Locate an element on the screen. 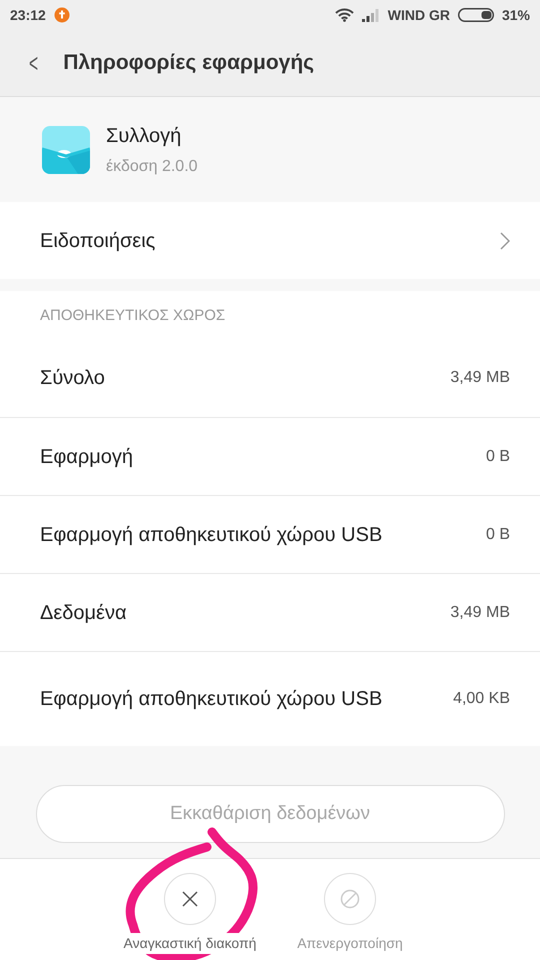 The width and height of the screenshot is (540, 960). app-name: Συλλογή is located at coordinates (144, 136).